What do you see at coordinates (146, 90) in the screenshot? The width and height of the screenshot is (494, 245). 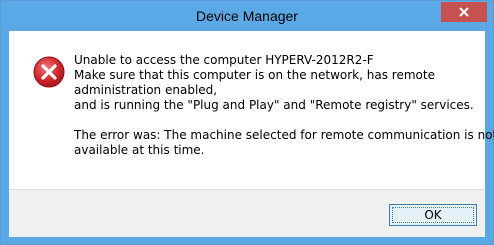 I see `message-line: administration enabled,` at bounding box center [146, 90].